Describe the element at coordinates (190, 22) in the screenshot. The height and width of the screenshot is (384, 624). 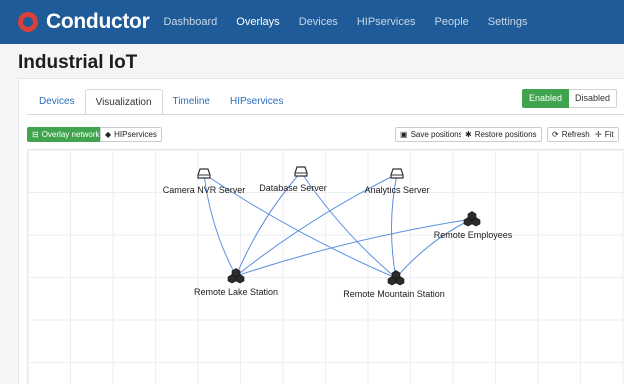
I see `nav-dashboard: Dashboard` at that location.